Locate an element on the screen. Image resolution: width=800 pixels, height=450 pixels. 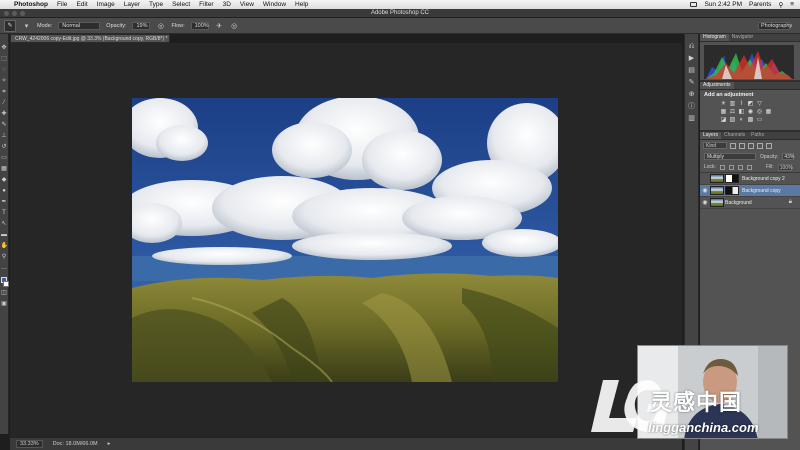
layer-name: Background copy is located at coordinates (761, 191).